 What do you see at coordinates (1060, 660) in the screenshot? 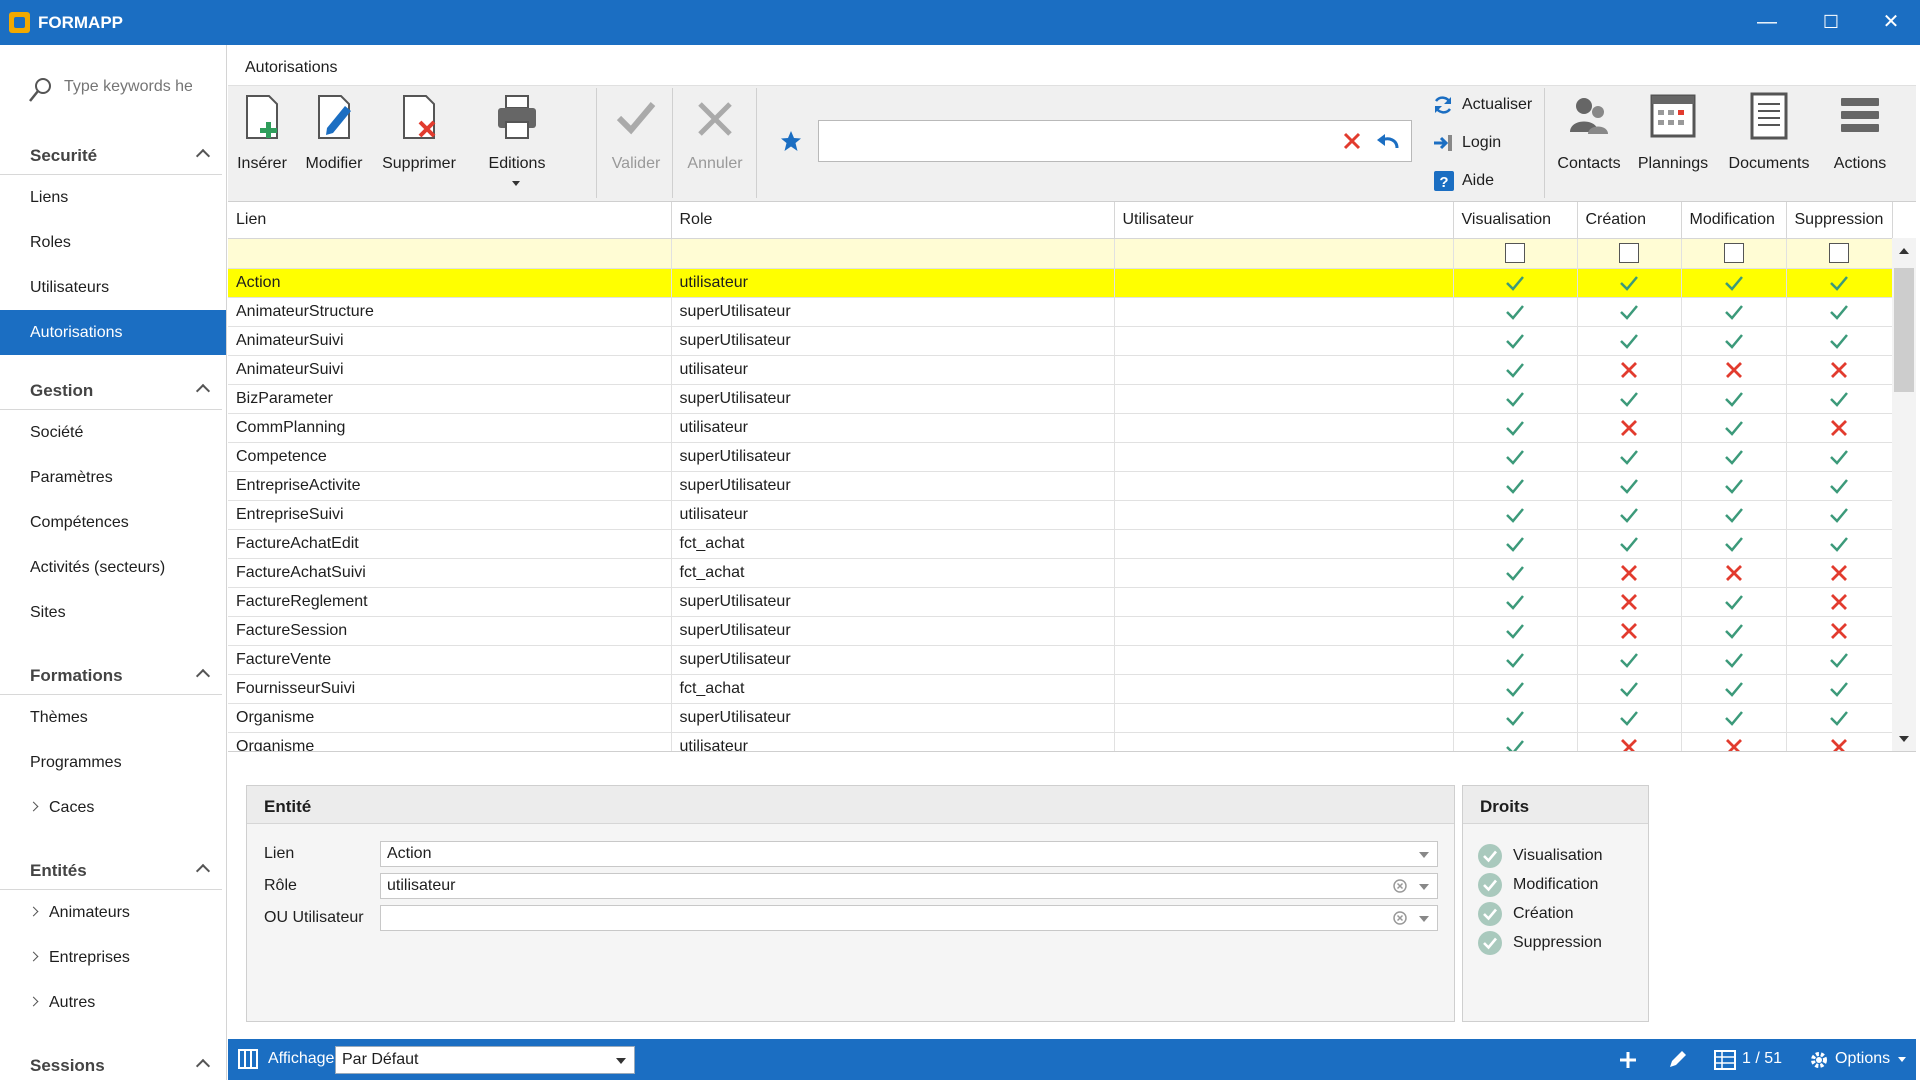
I see `table-row: FactureVente superUtilisateur` at bounding box center [1060, 660].